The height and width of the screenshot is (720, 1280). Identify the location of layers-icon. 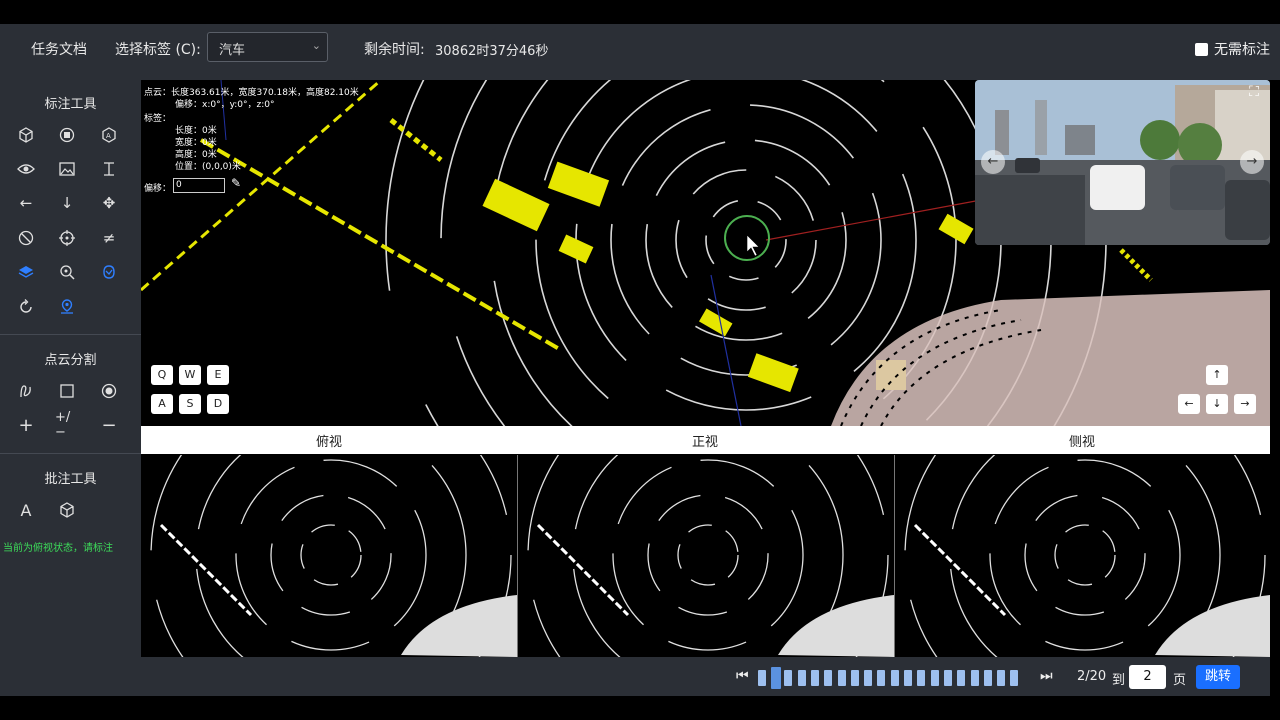
(26, 272).